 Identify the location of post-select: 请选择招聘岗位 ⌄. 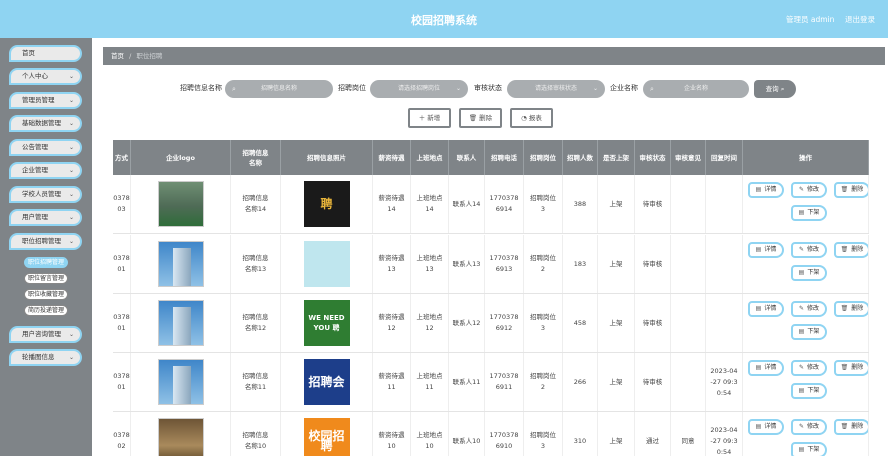
(419, 89).